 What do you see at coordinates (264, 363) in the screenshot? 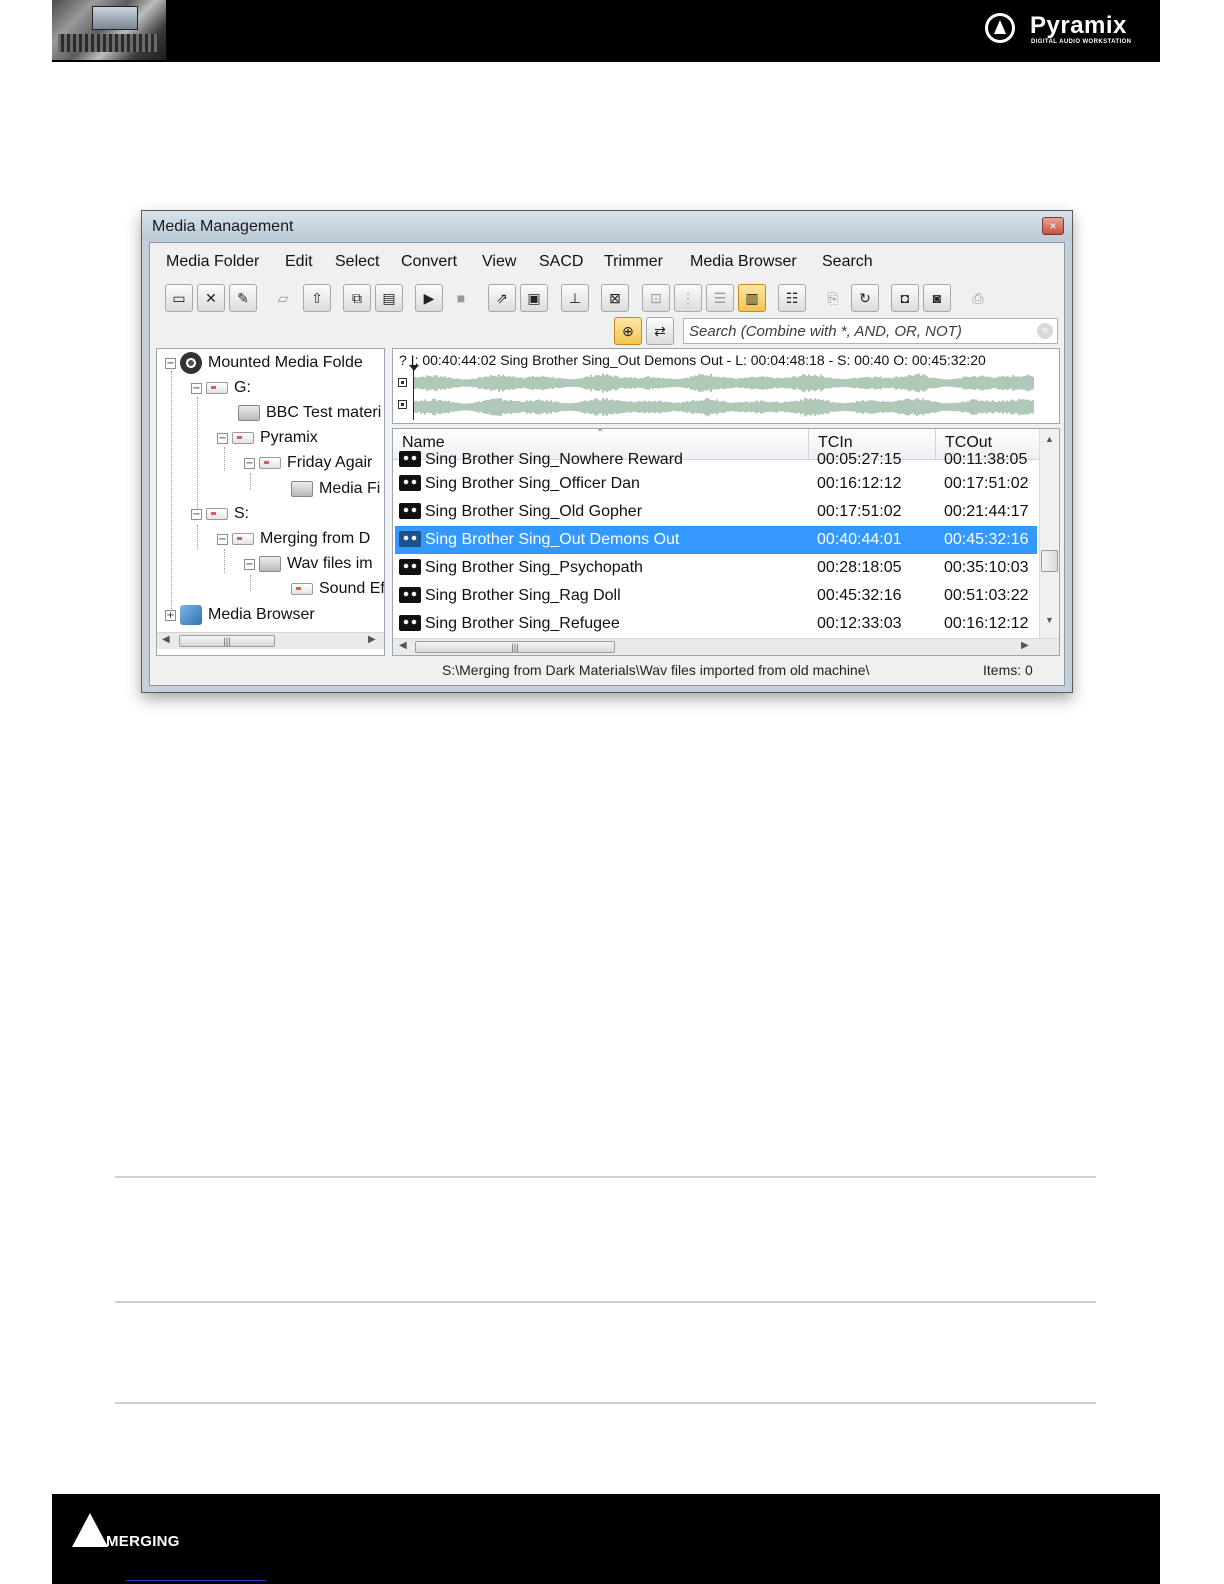
I see `tree-item-mounted-media: − Mounted Media Folde` at bounding box center [264, 363].